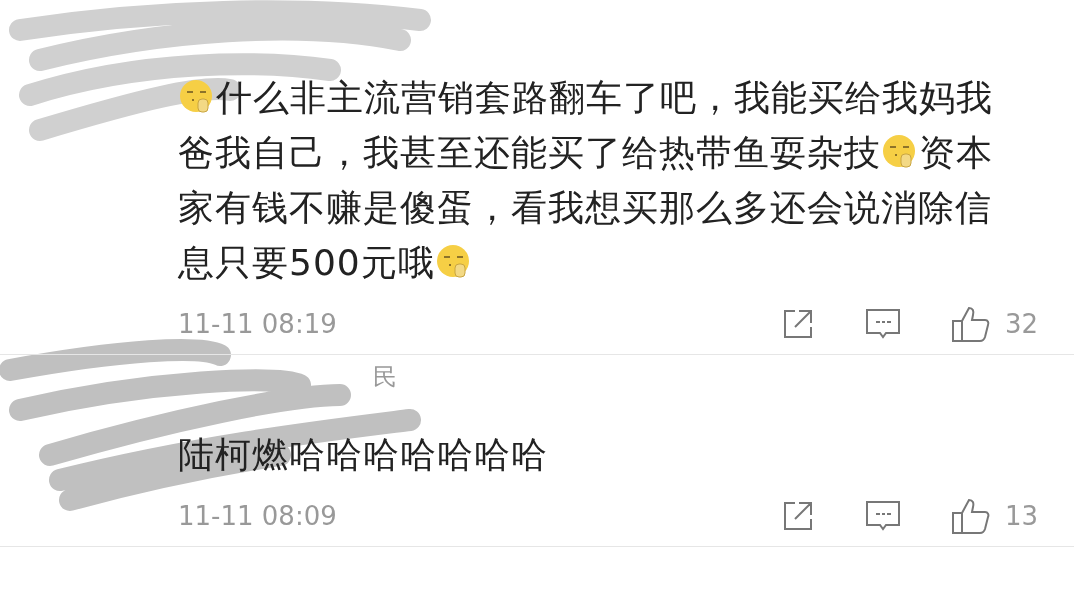 The image size is (1074, 600). I want to click on comment-time: 11-11 08:19, so click(258, 324).